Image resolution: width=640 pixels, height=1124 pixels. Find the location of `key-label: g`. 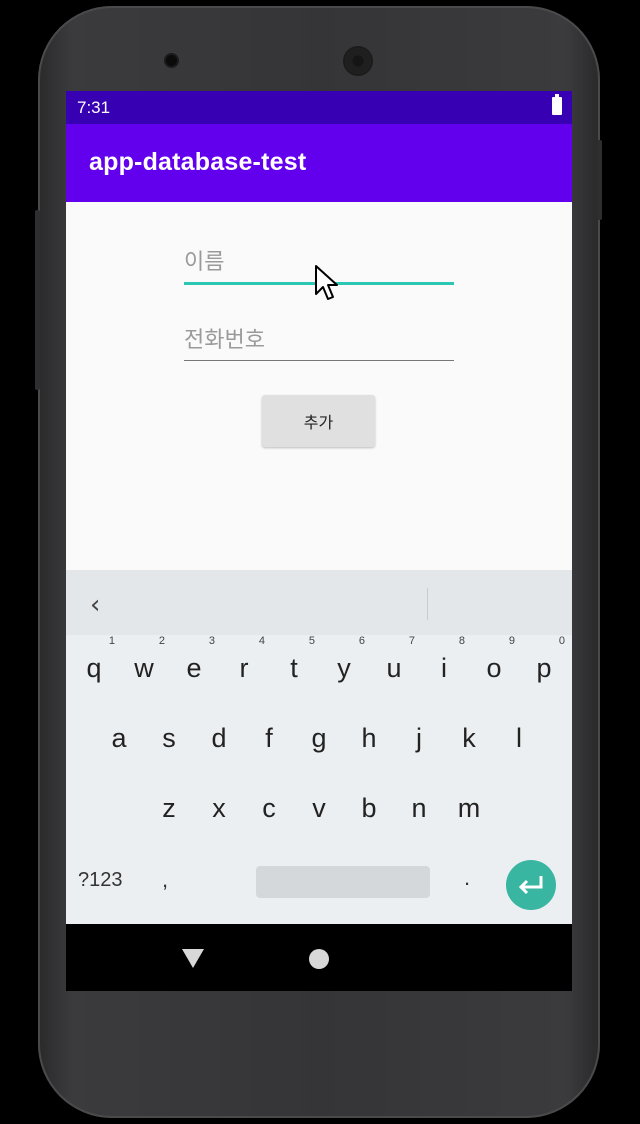

key-label: g is located at coordinates (319, 738).